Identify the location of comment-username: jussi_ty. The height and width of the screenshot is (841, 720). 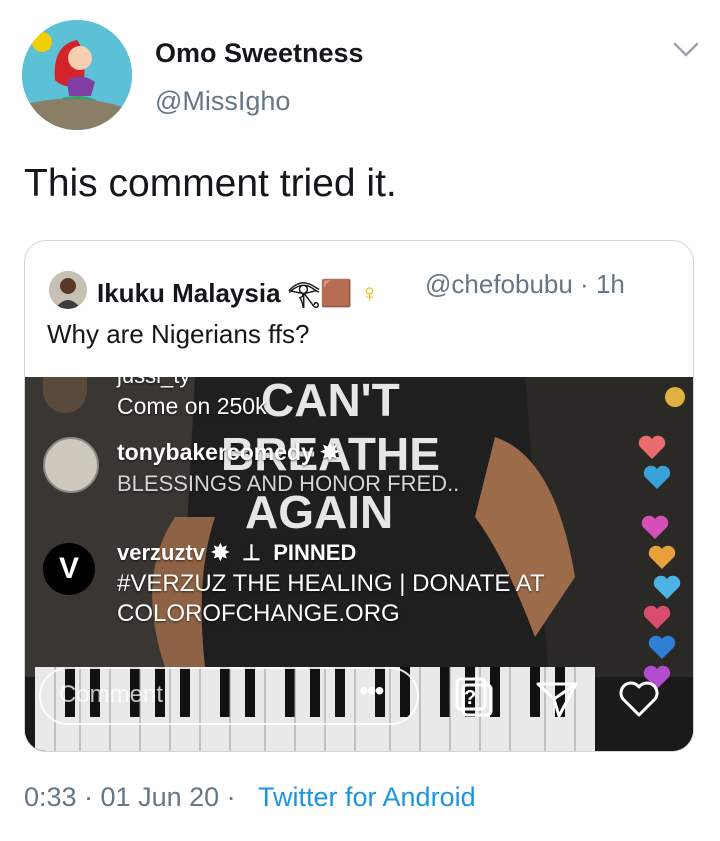
(153, 383).